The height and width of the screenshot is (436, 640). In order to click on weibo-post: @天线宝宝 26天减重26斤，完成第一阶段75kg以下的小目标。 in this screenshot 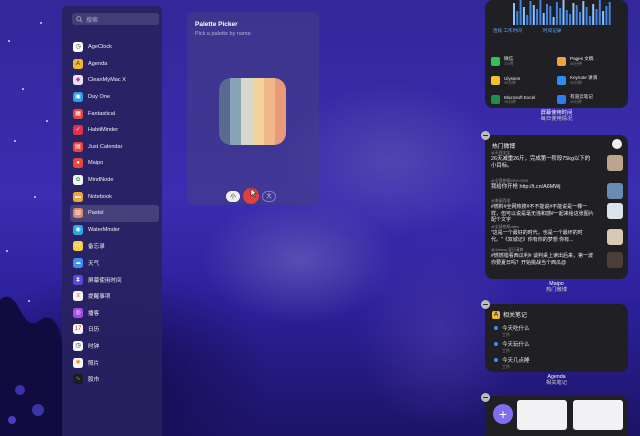, I will do `click(557, 161)`.